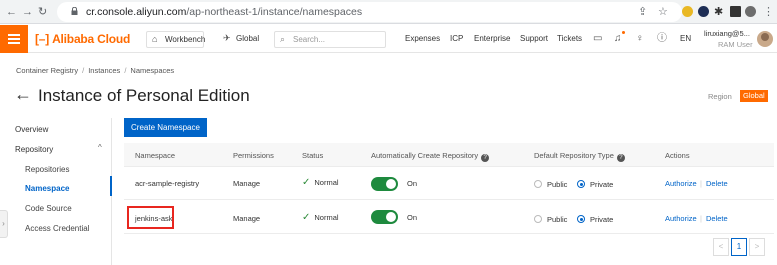 The width and height of the screenshot is (777, 265). I want to click on highlight-annotation, so click(150, 217).